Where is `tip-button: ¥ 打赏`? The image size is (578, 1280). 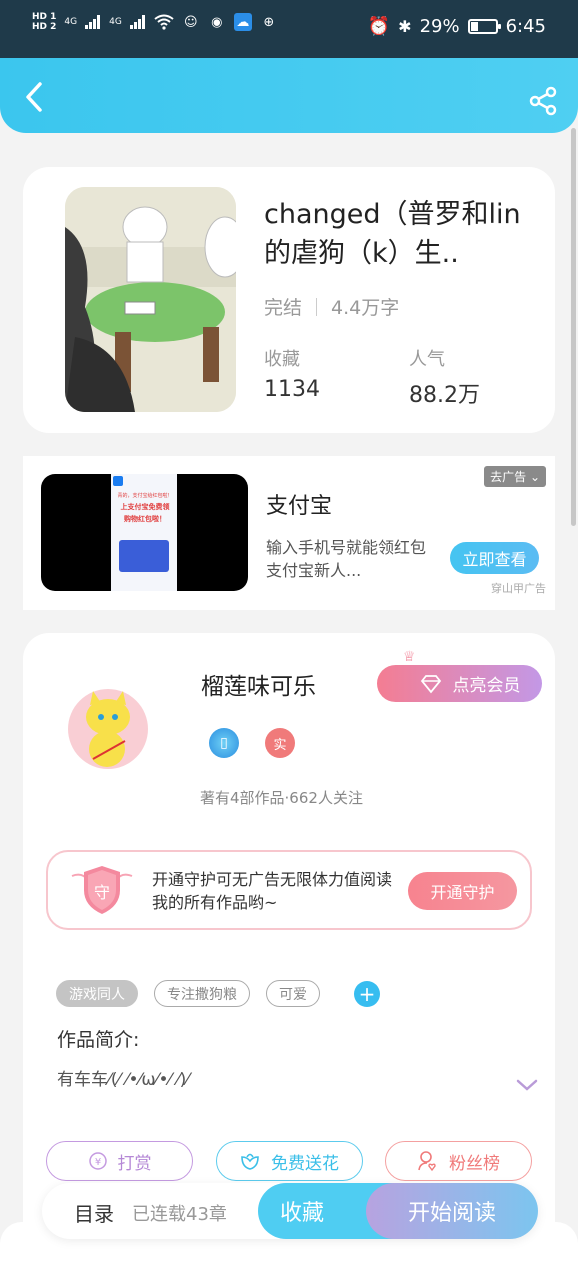
tip-button: ¥ 打赏 is located at coordinates (119, 1161).